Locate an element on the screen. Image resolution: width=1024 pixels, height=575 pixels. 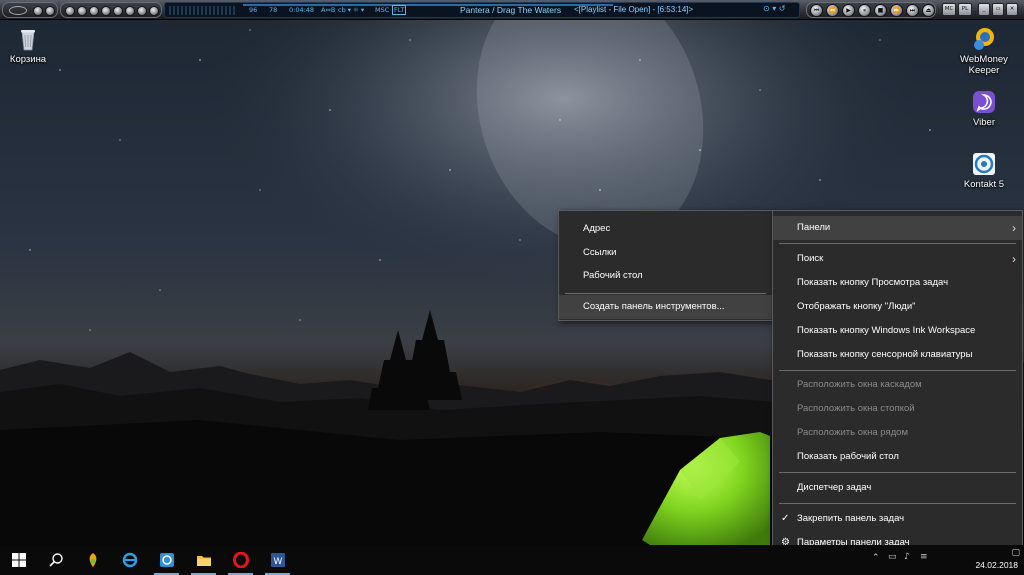
player-ab-mode: A⇔B is located at coordinates (328, 10).